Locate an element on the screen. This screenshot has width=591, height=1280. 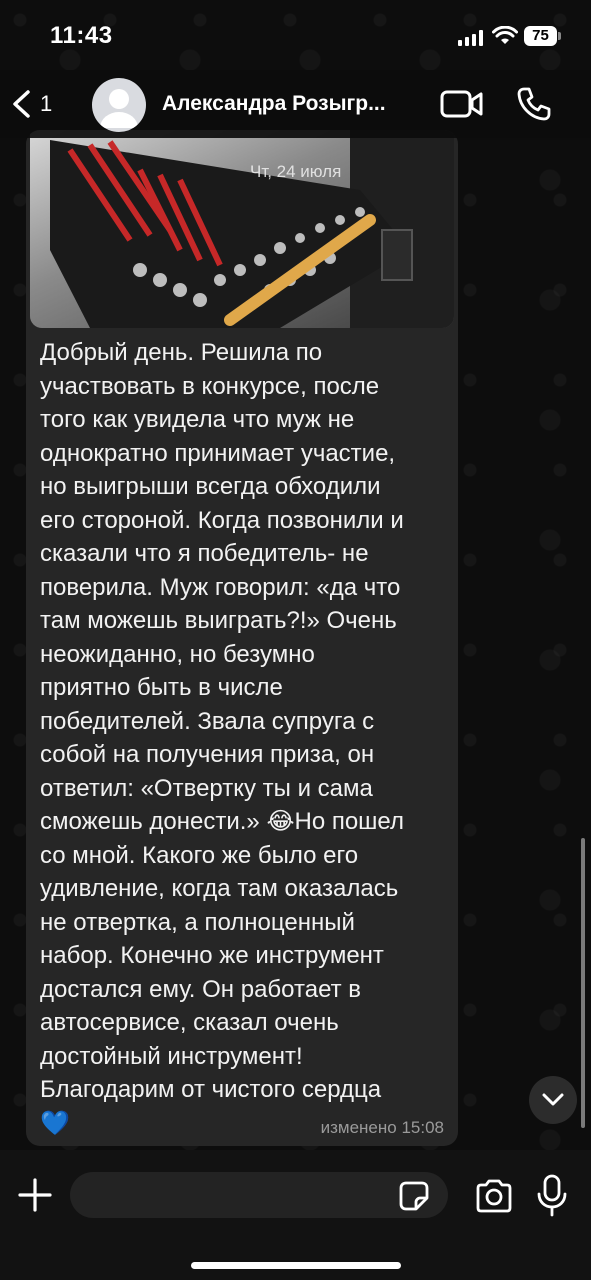
message-edited-time: изменено 15:08 is located at coordinates (382, 1127).